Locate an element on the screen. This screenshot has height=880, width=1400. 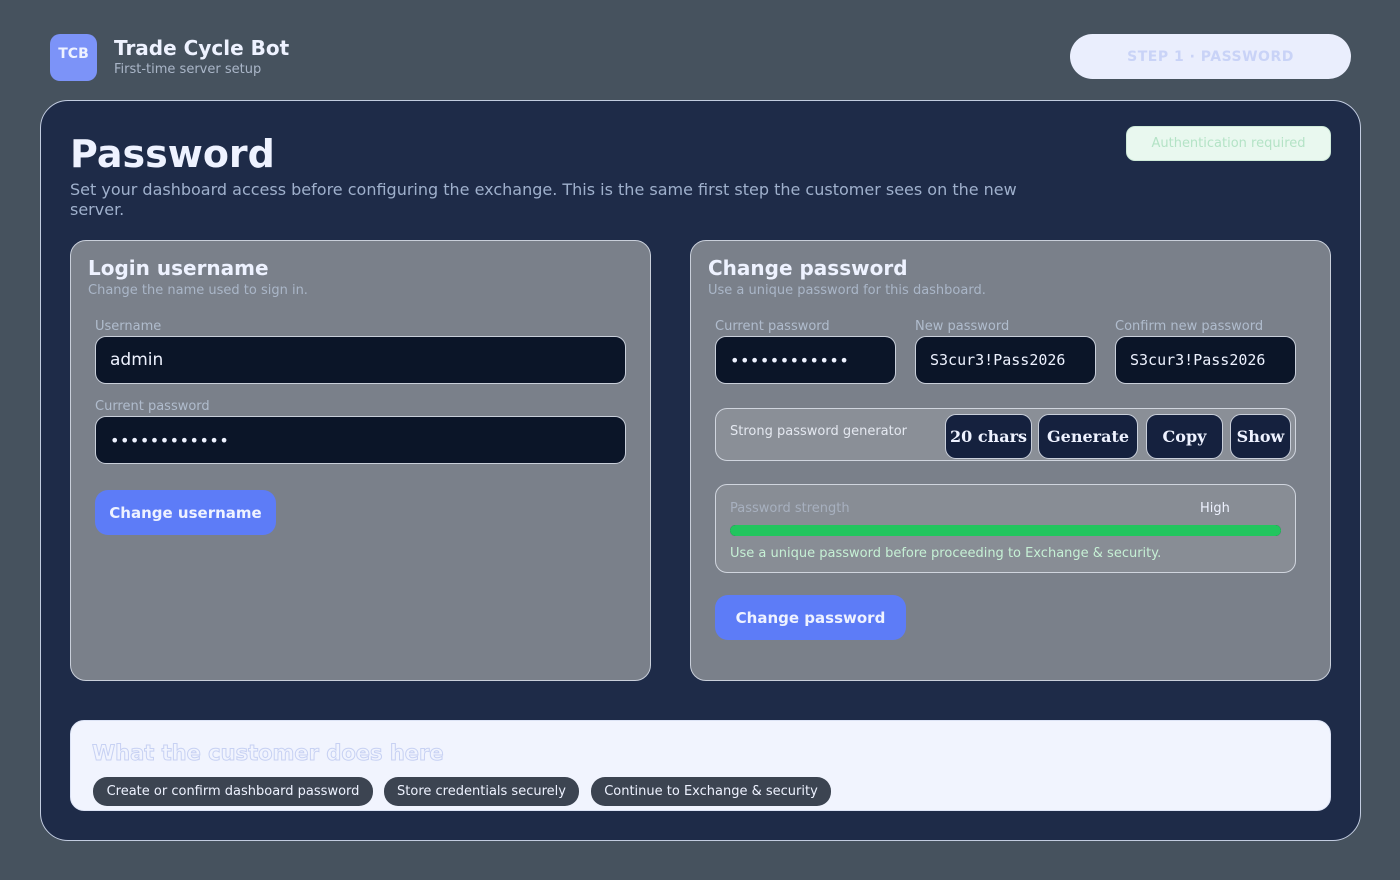
confirm-password-input: S3cur3!Pass2026 is located at coordinates (1205, 360).